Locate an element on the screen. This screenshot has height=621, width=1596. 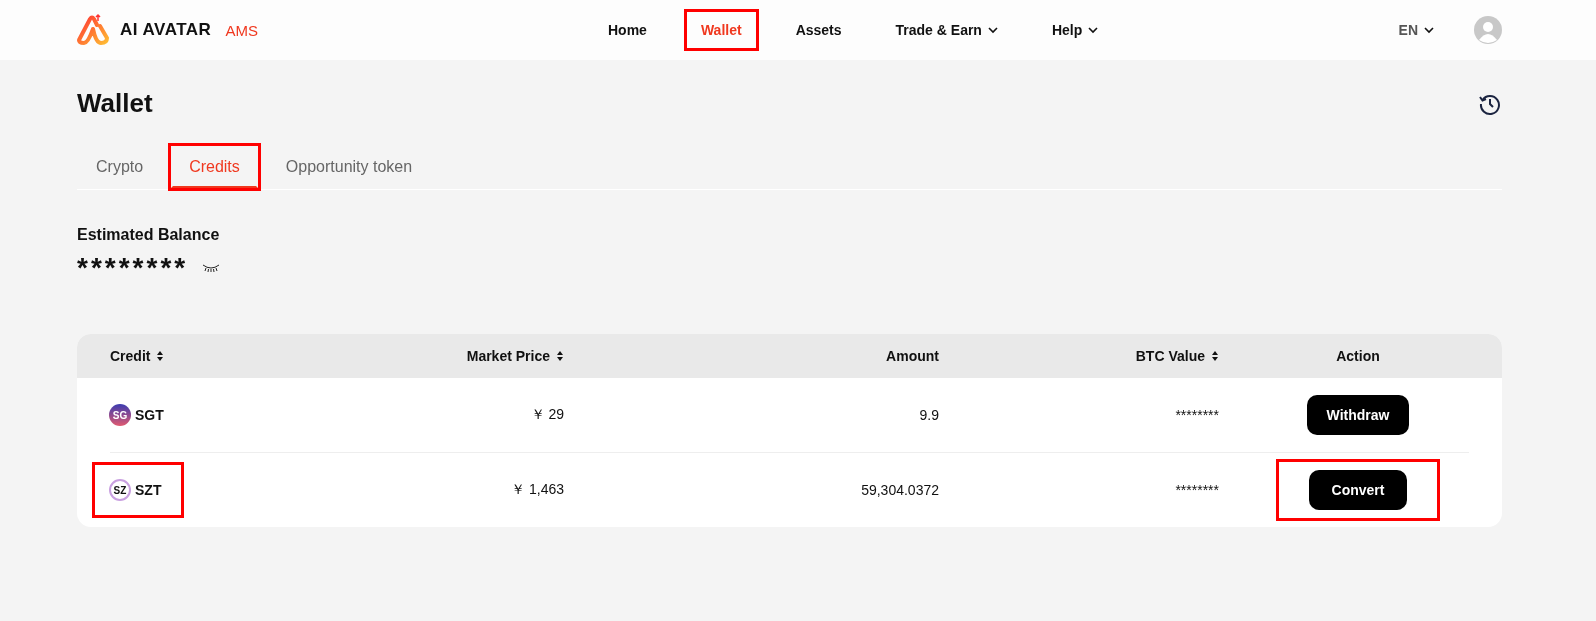
tab: Credits is located at coordinates (214, 167).